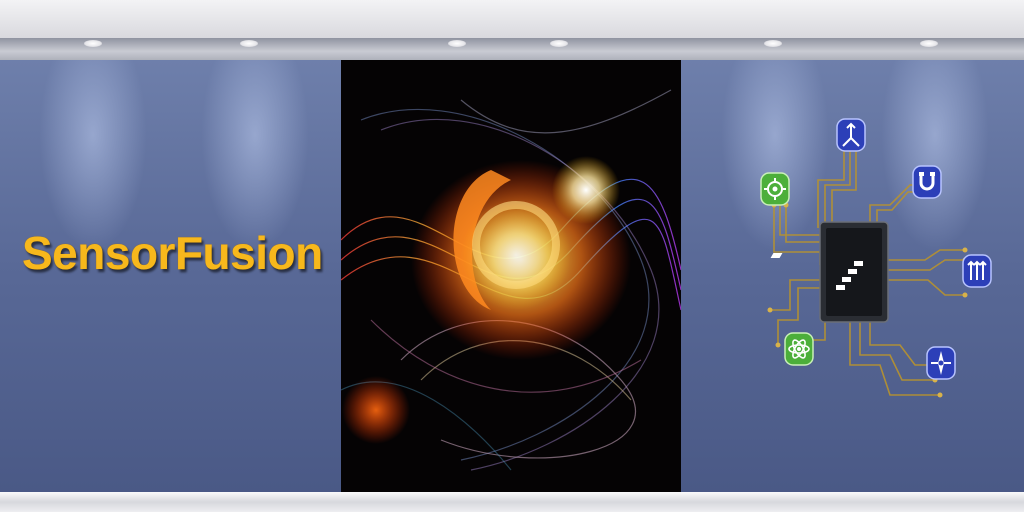  Describe the element at coordinates (851, 135) in the screenshot. I see `arrows-icon` at that location.